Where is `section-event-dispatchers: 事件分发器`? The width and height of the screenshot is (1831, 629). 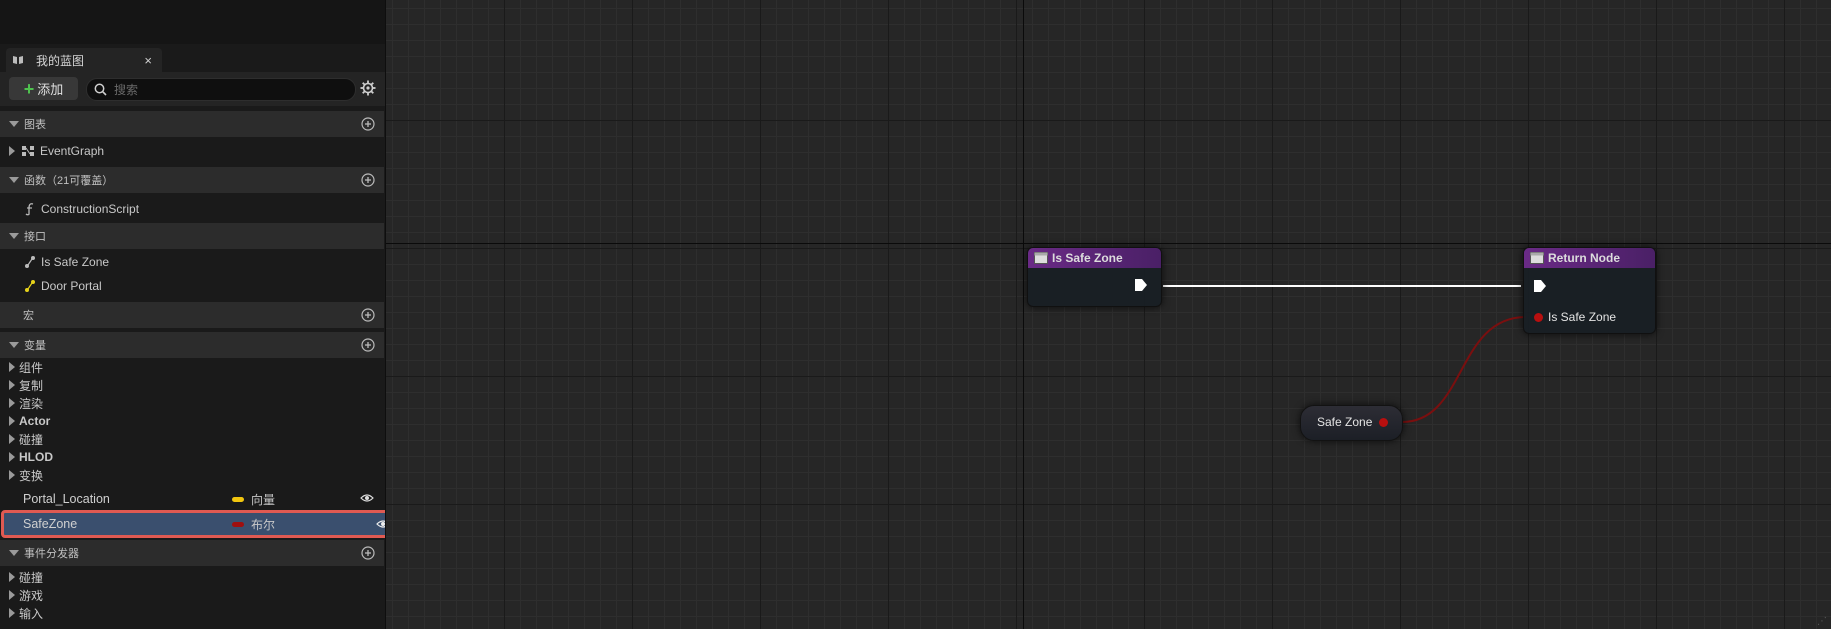
section-event-dispatchers: 事件分发器 is located at coordinates (192, 553).